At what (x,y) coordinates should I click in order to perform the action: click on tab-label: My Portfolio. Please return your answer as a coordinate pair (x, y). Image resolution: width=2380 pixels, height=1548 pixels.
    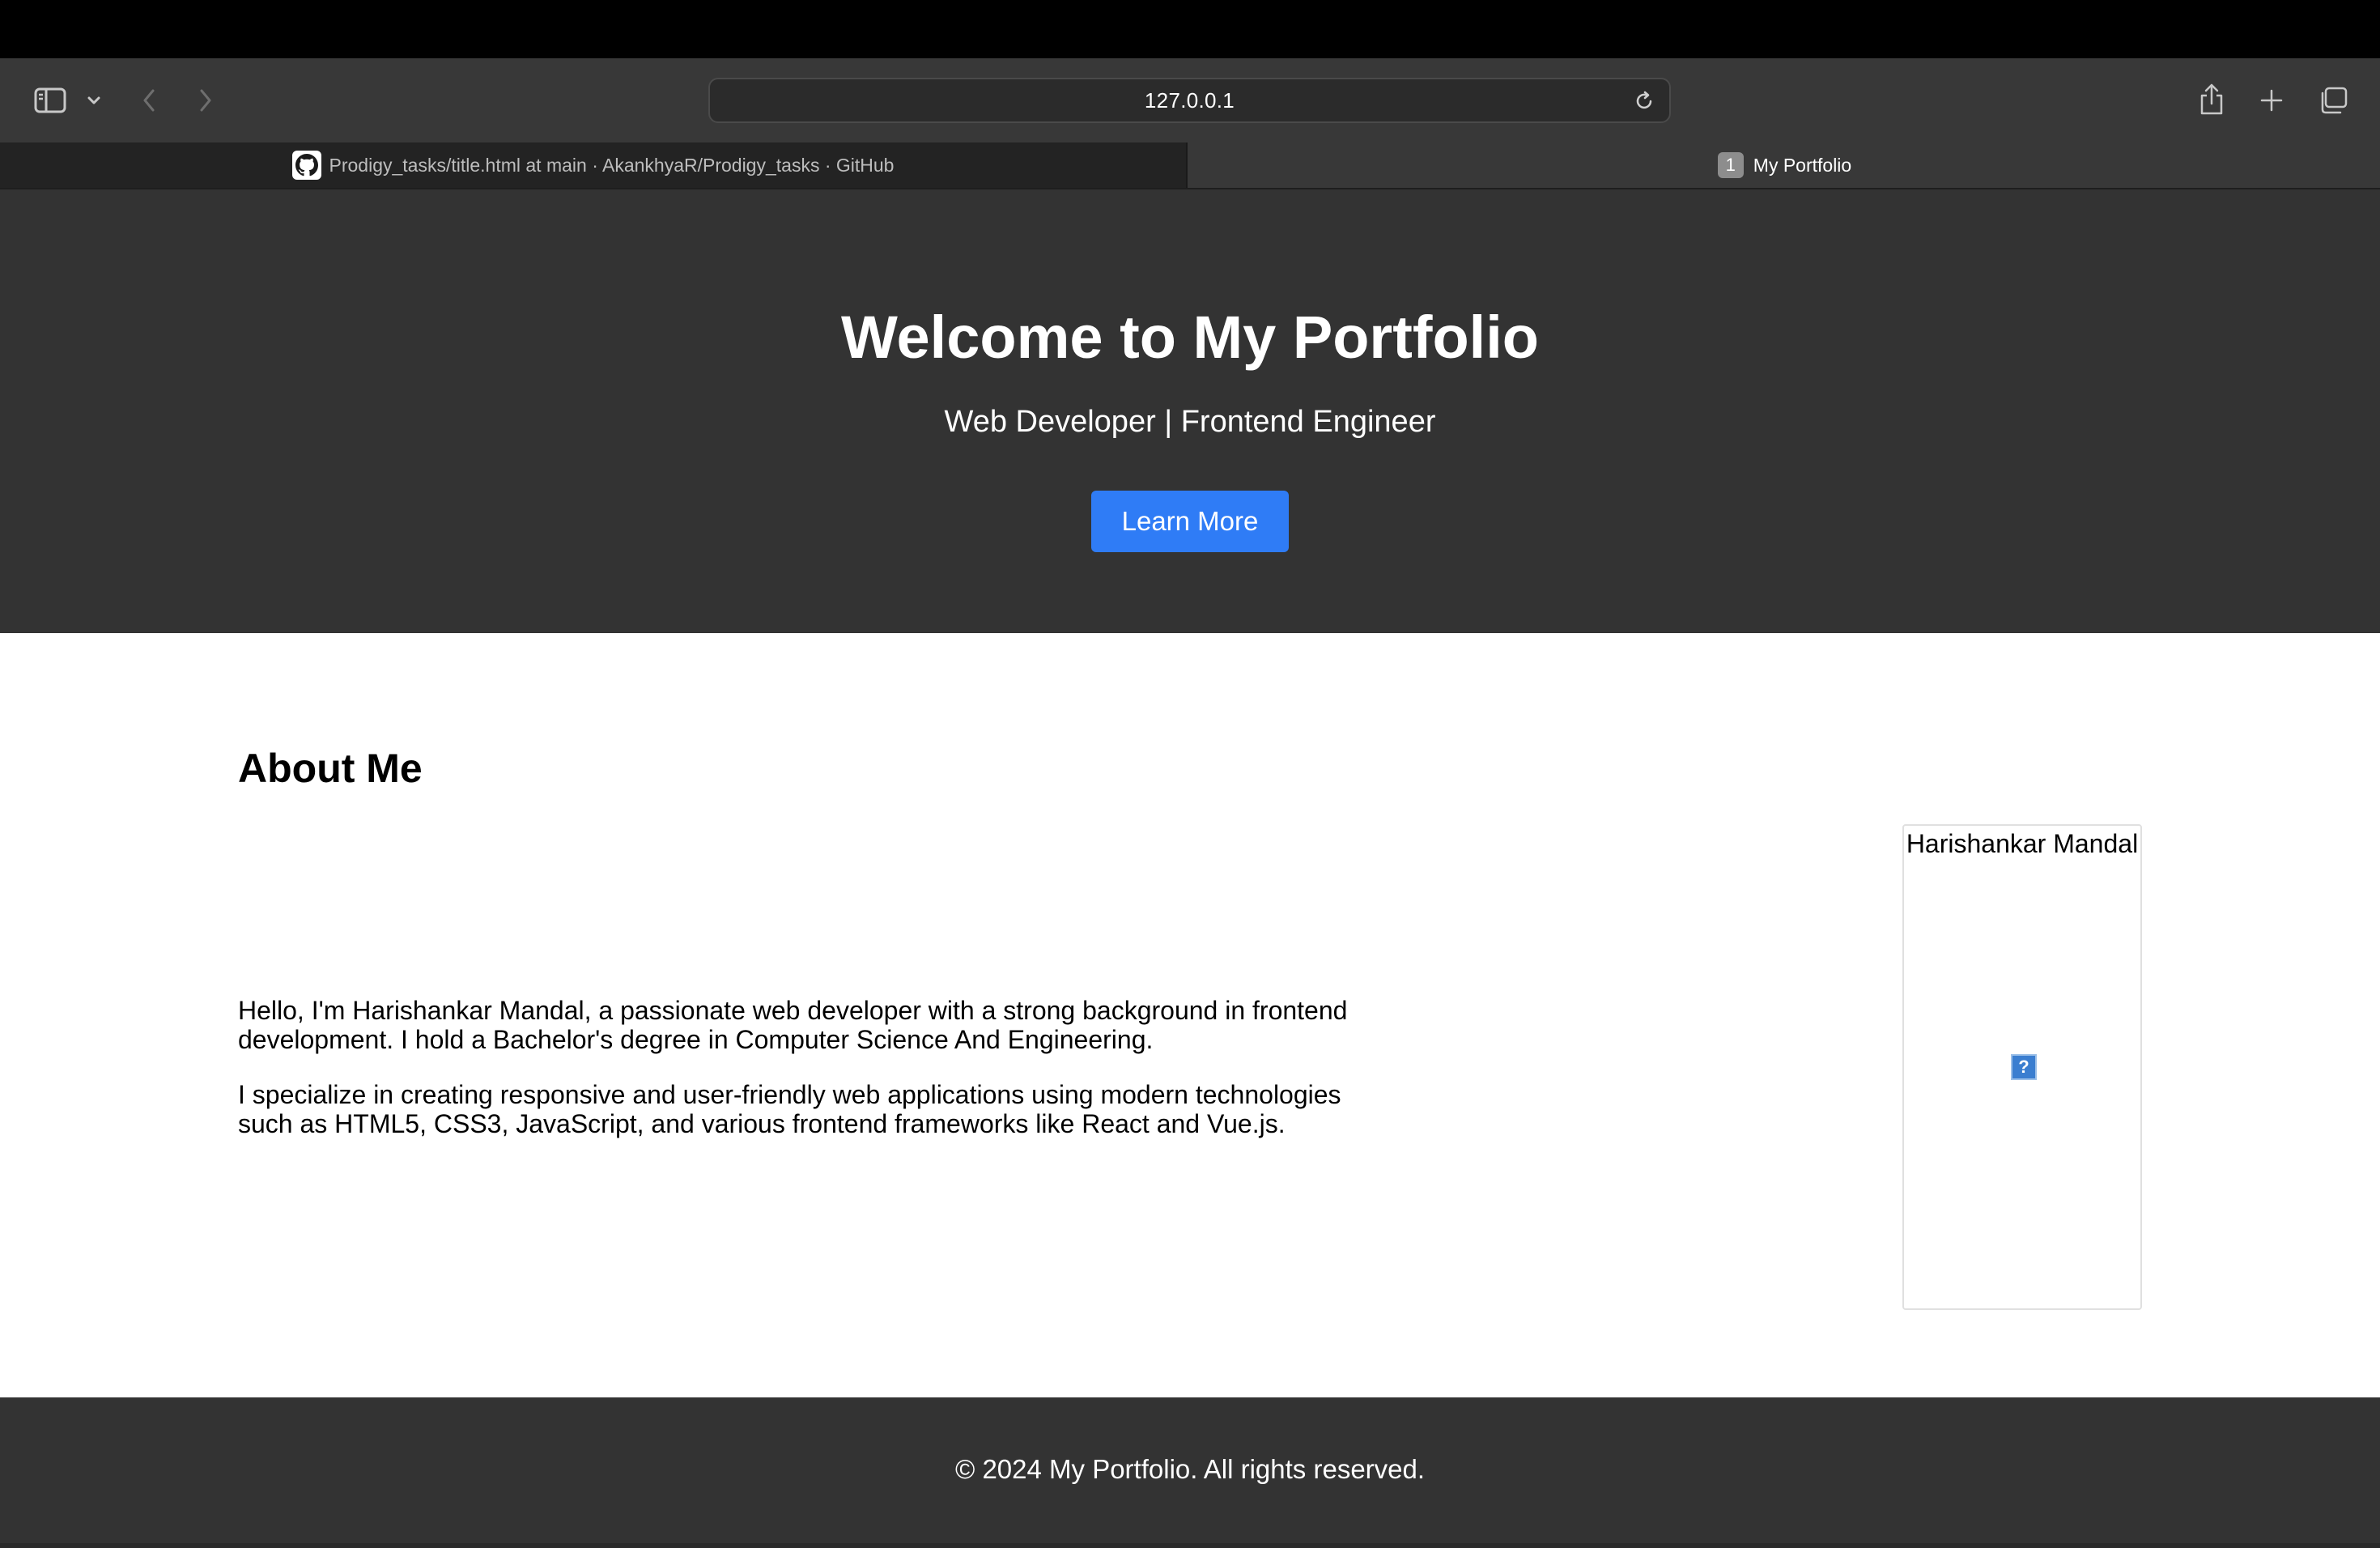
    Looking at the image, I should click on (1802, 165).